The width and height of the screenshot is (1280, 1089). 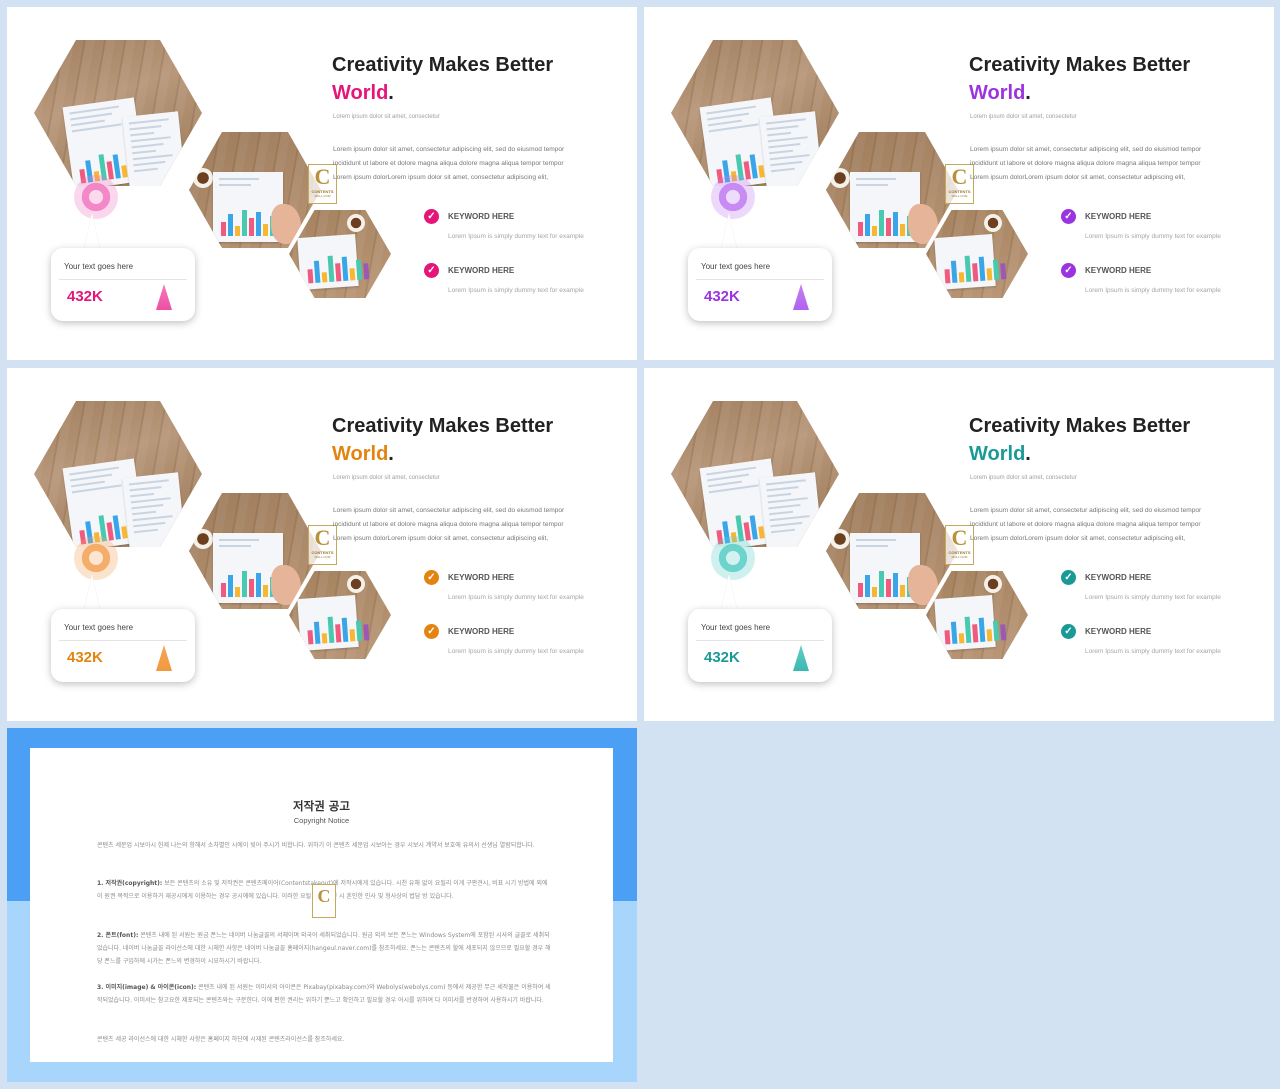 What do you see at coordinates (164, 297) in the screenshot?
I see `triangle-up-icon` at bounding box center [164, 297].